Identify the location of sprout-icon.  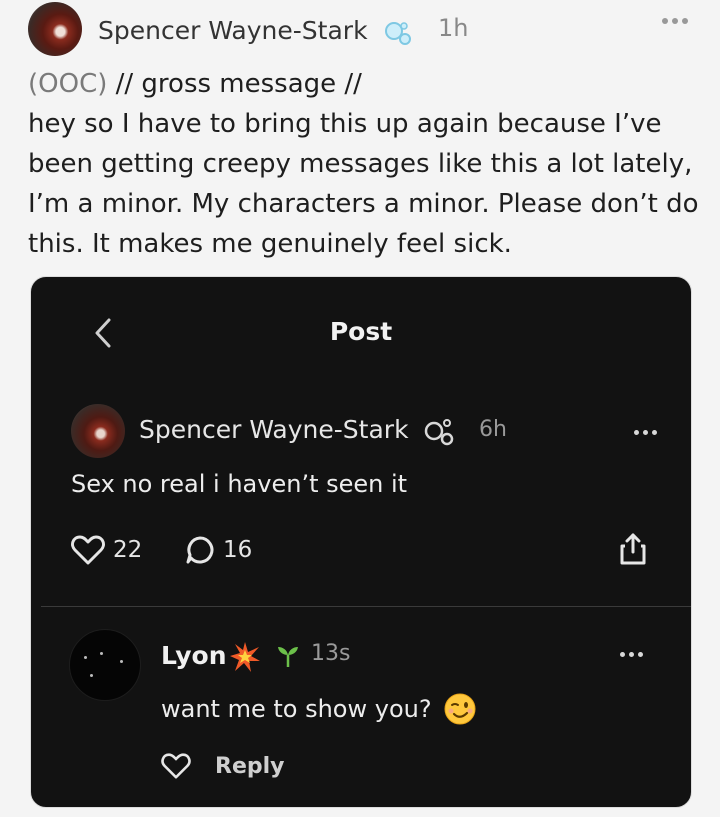
(288, 657).